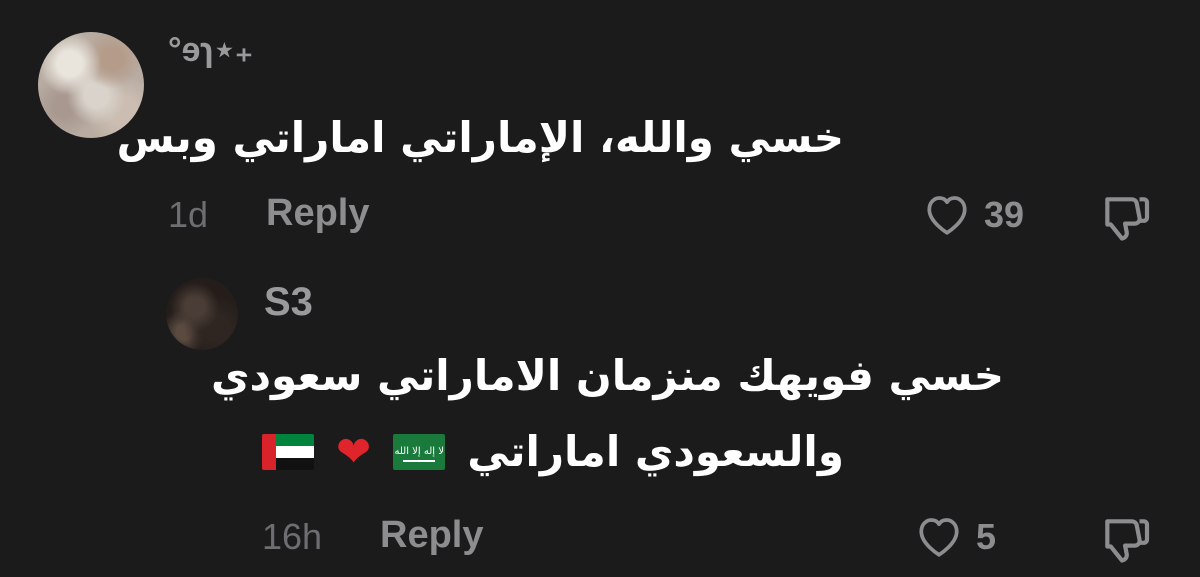 This screenshot has height=577, width=1200. What do you see at coordinates (288, 452) in the screenshot?
I see `uae-flag-emoji` at bounding box center [288, 452].